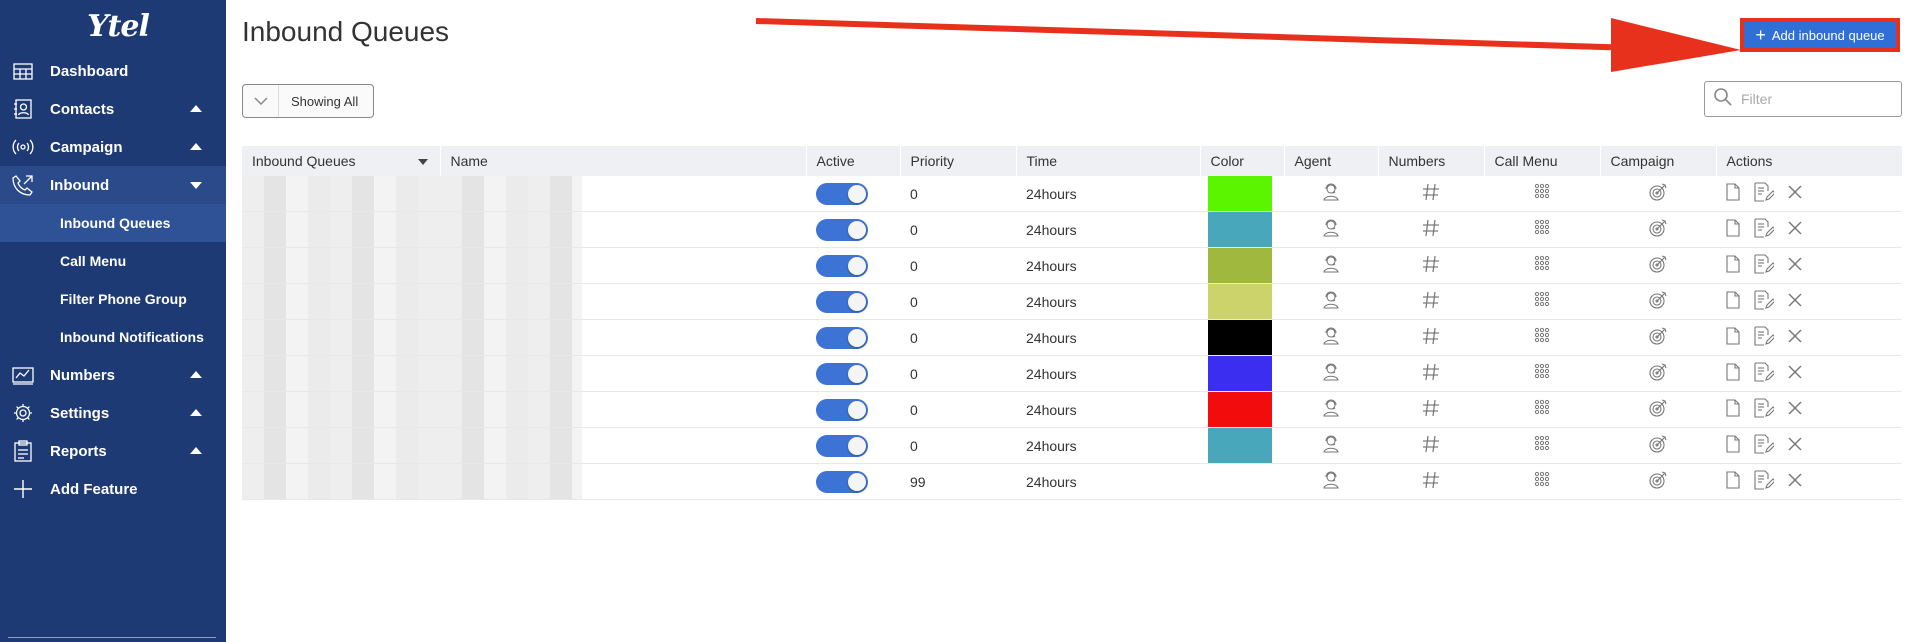 The height and width of the screenshot is (642, 1916). What do you see at coordinates (1820, 35) in the screenshot?
I see `add-inbound-queue-button: + Add inbound queue` at bounding box center [1820, 35].